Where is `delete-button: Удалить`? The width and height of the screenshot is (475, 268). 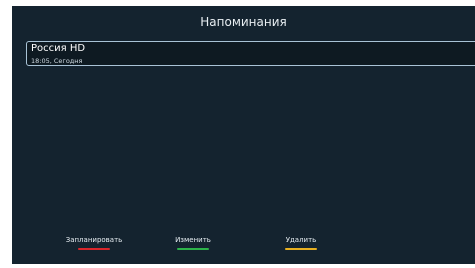 delete-button: Удалить is located at coordinates (301, 243).